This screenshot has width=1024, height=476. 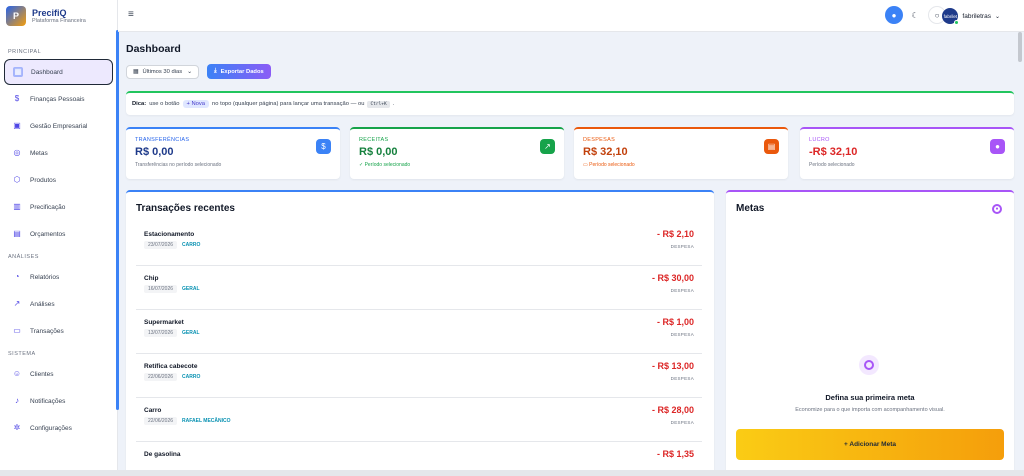 What do you see at coordinates (17, 125) in the screenshot?
I see `briefcase-icon: ▣` at bounding box center [17, 125].